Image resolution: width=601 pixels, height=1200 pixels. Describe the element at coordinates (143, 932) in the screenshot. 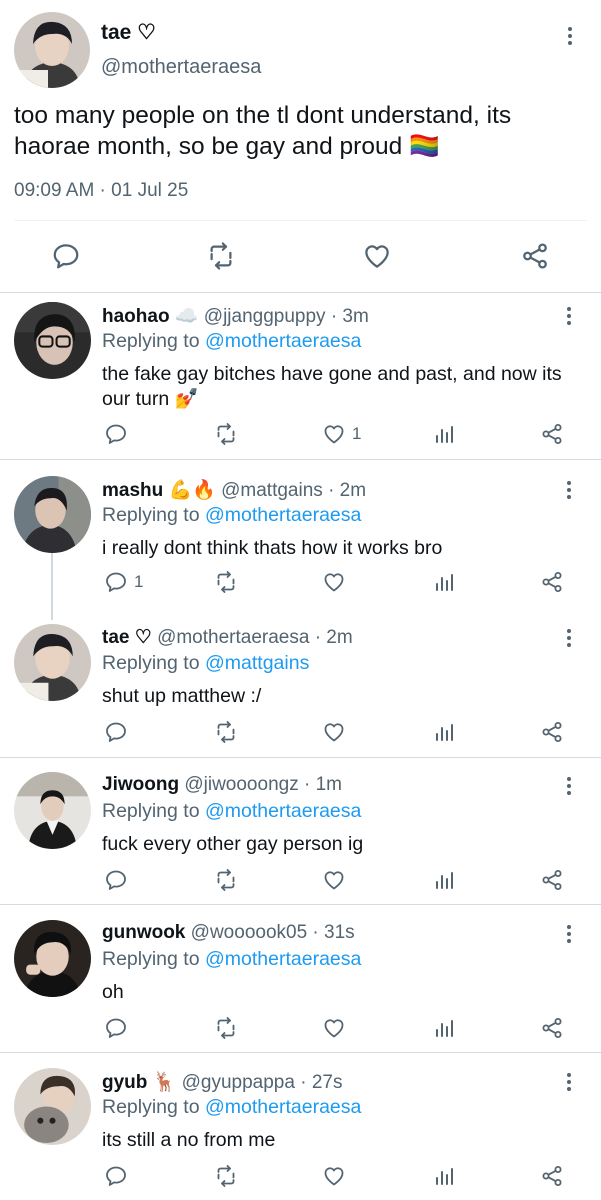

I see `reply-display-name: gunwook` at that location.